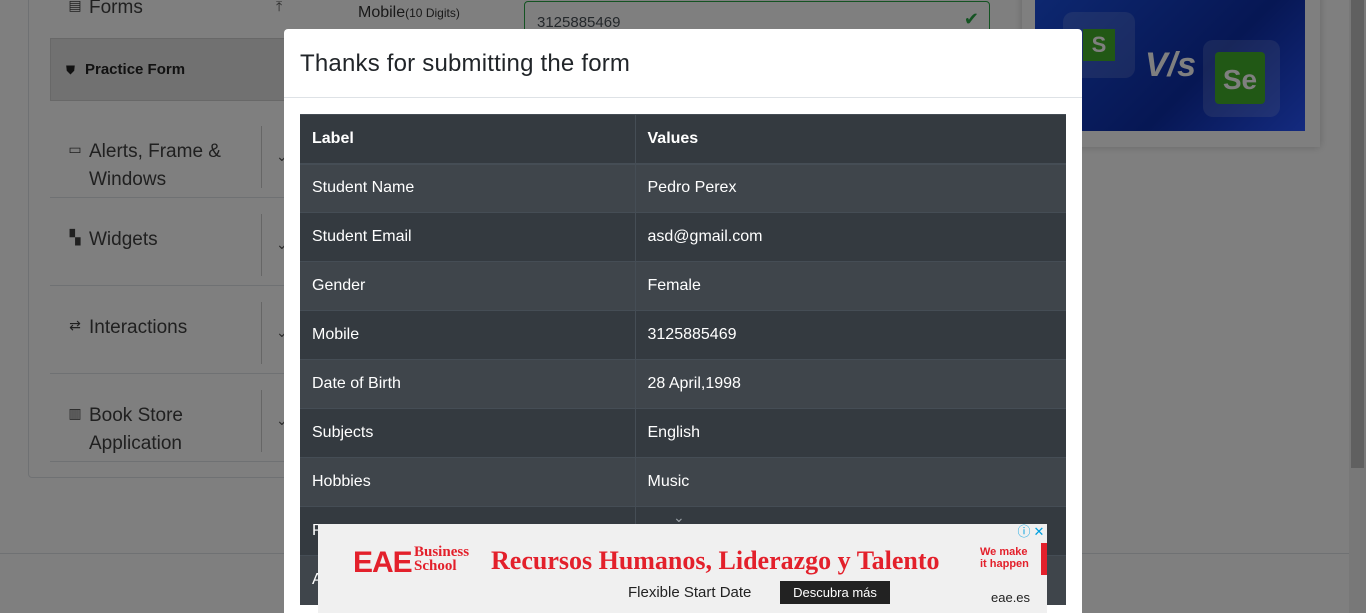 This screenshot has height=613, width=1366. I want to click on ad-brand-sub: Business School, so click(442, 559).